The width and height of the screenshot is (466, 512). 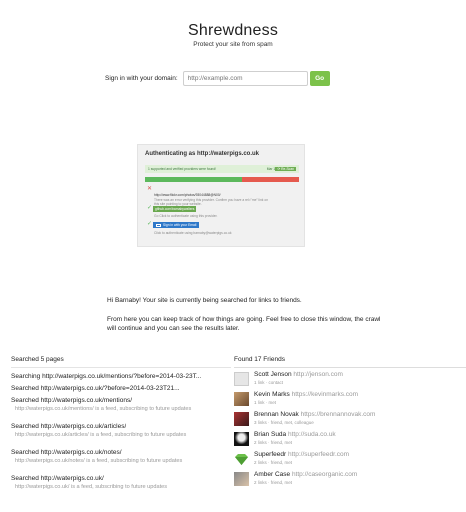 What do you see at coordinates (158, 225) in the screenshot?
I see `envelope-icon` at bounding box center [158, 225].